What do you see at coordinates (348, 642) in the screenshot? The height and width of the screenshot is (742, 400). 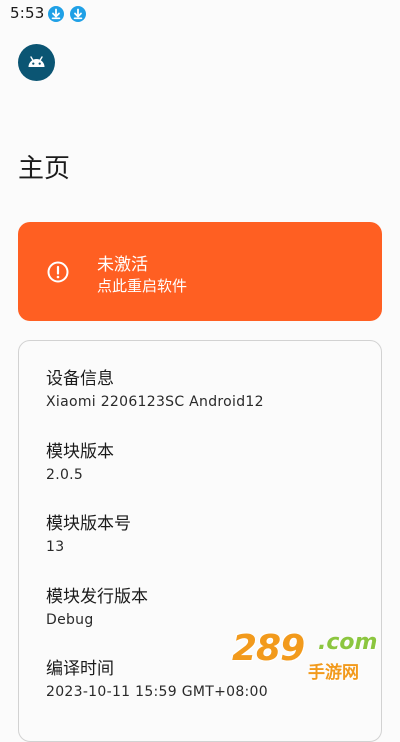 I see `watermark-domain: .com` at bounding box center [348, 642].